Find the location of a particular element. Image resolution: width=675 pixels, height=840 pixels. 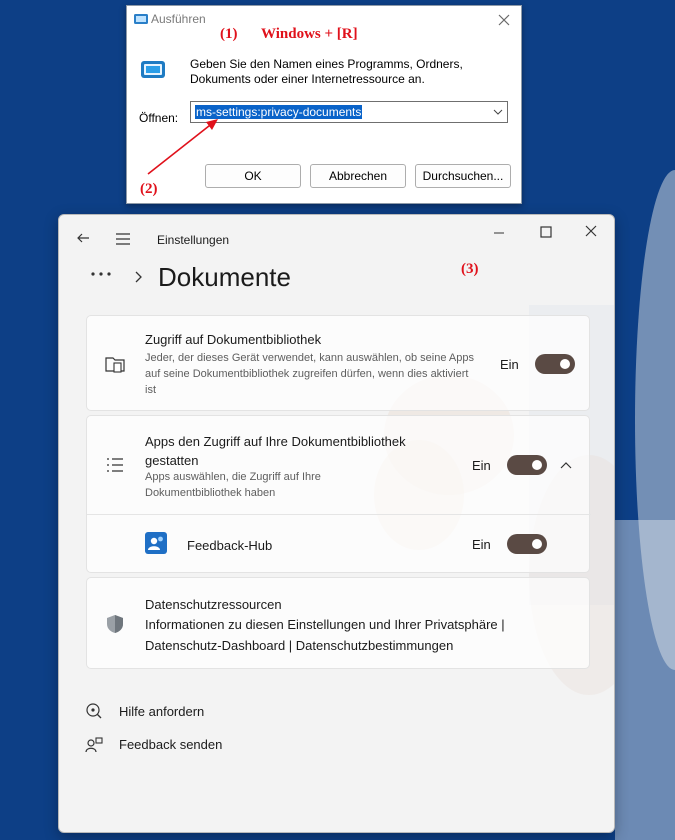

feedback-hub-name: Feedback-Hub is located at coordinates (230, 545).